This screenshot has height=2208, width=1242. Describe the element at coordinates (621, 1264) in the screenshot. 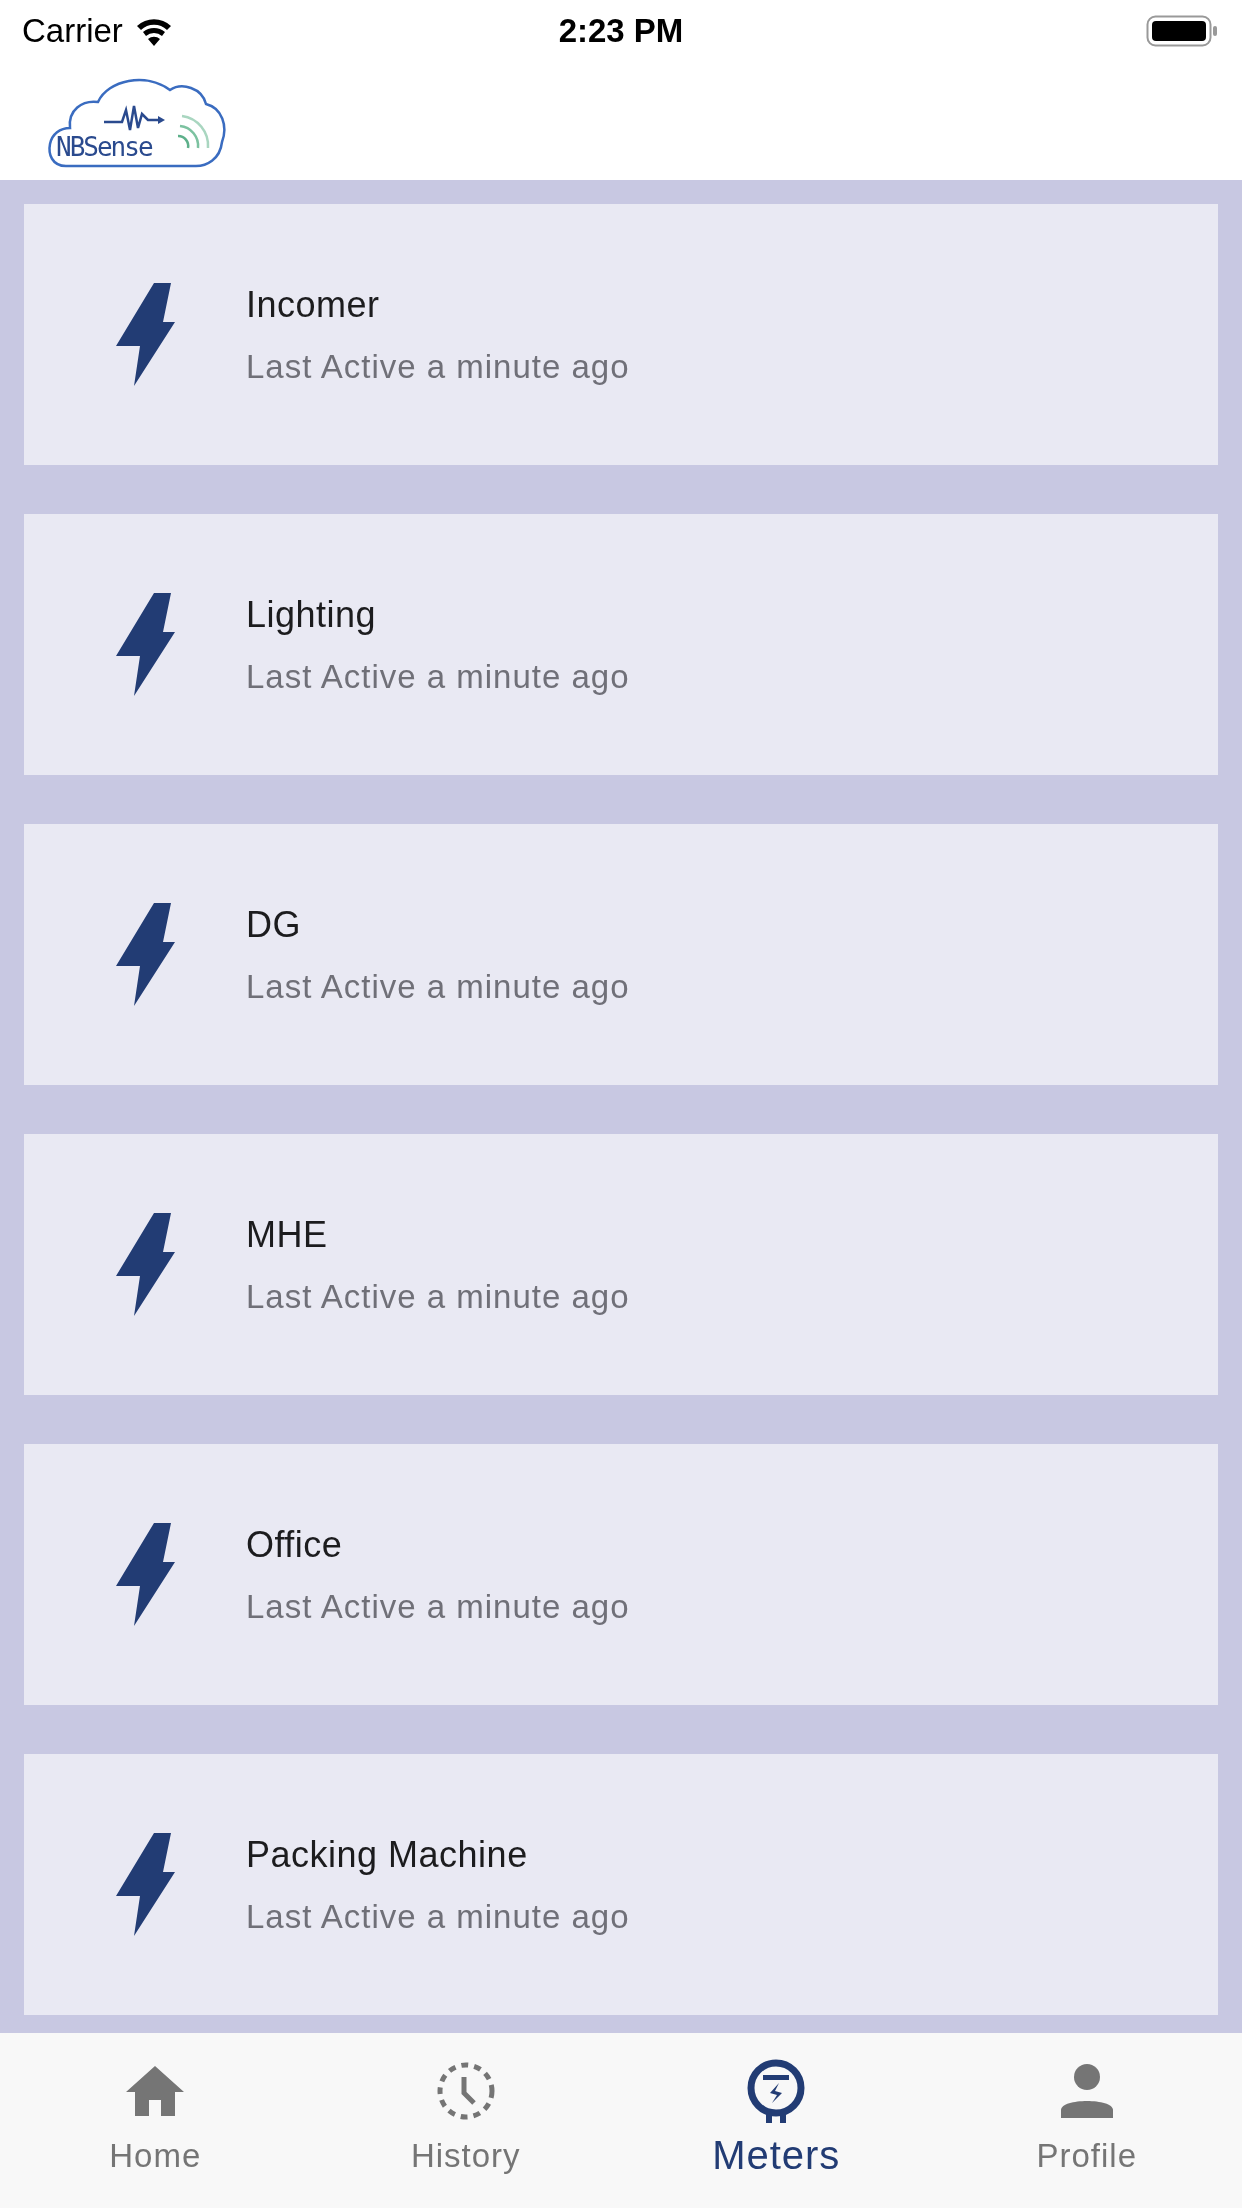

I see `meter-card: MHE Last Active a minute ago` at that location.